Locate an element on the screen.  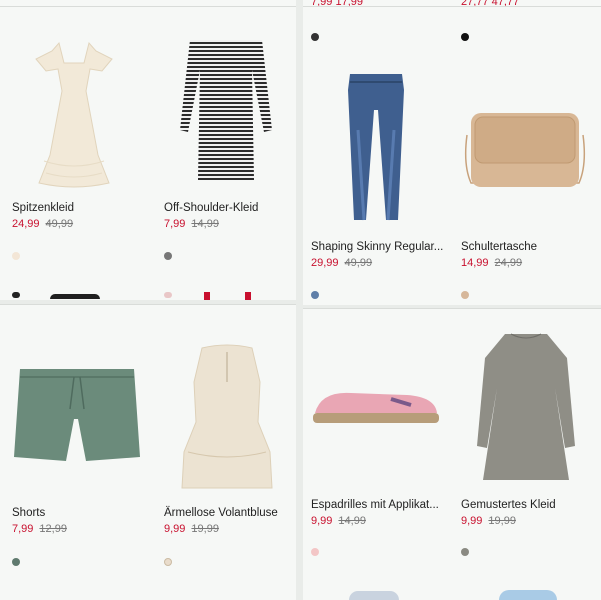
old-price: 24,99 is located at coordinates (508, 263).